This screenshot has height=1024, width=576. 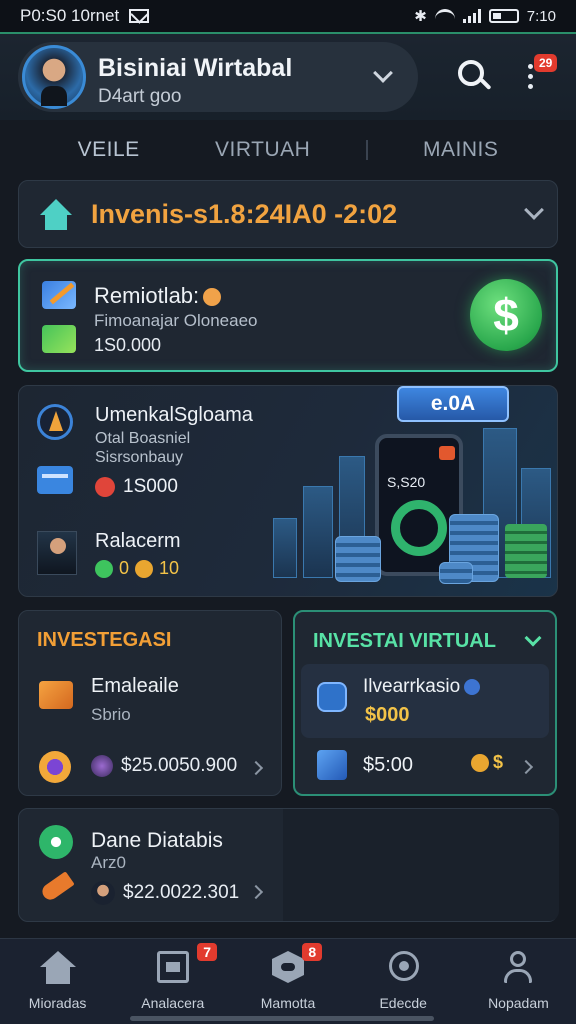 What do you see at coordinates (420, 16) in the screenshot?
I see `vibrate-icon: ✱` at bounding box center [420, 16].